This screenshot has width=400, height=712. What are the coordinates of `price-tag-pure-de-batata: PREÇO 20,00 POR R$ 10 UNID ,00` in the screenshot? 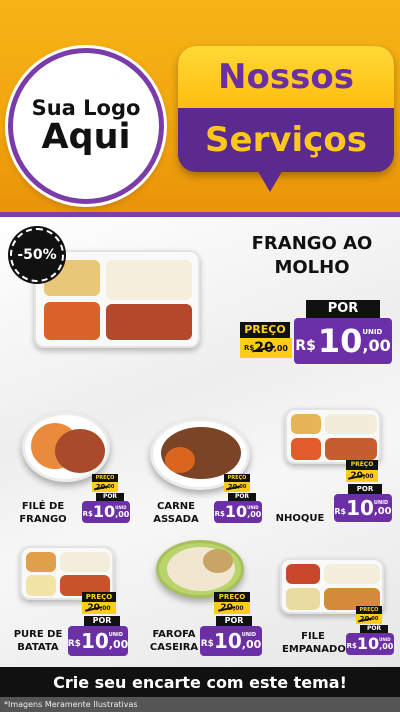 It's located at (98, 624).